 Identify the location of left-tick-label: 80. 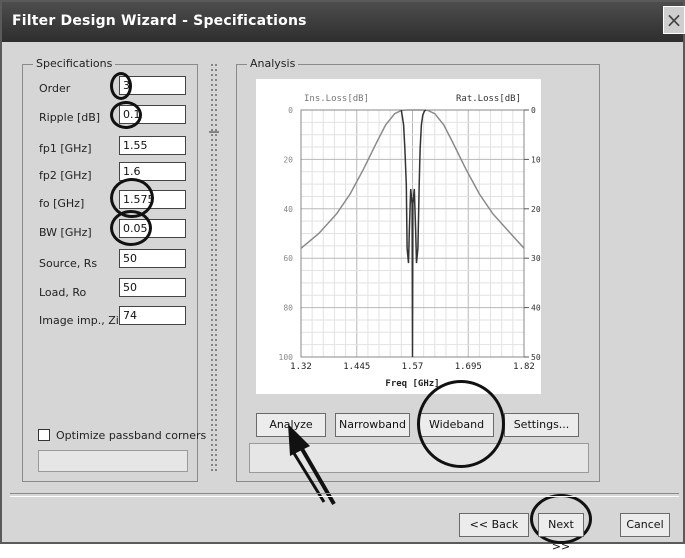
(288, 308).